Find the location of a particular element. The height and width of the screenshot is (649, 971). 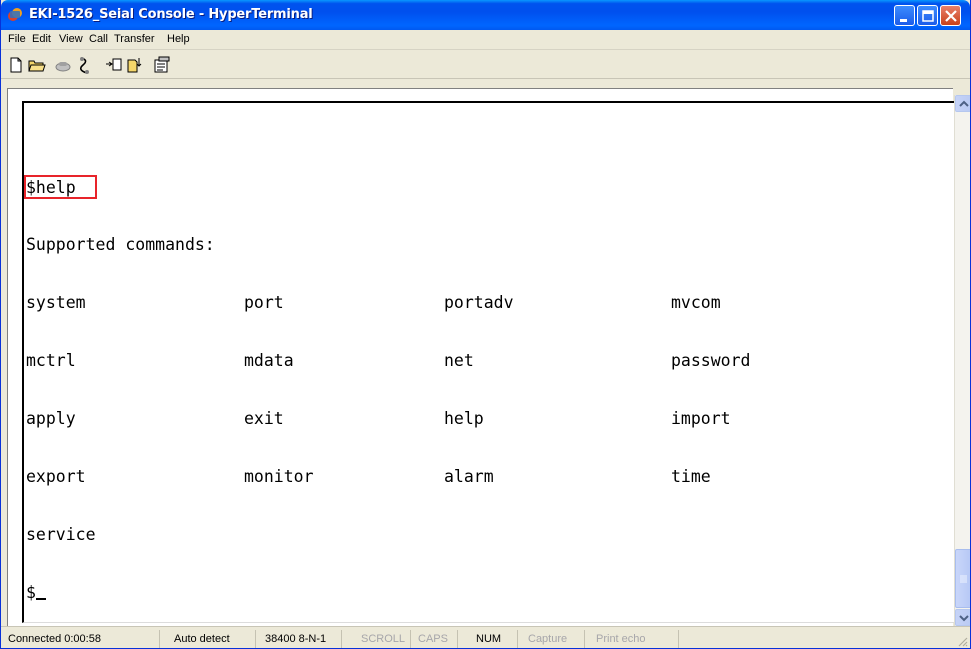

scroll-thumb is located at coordinates (962, 578).